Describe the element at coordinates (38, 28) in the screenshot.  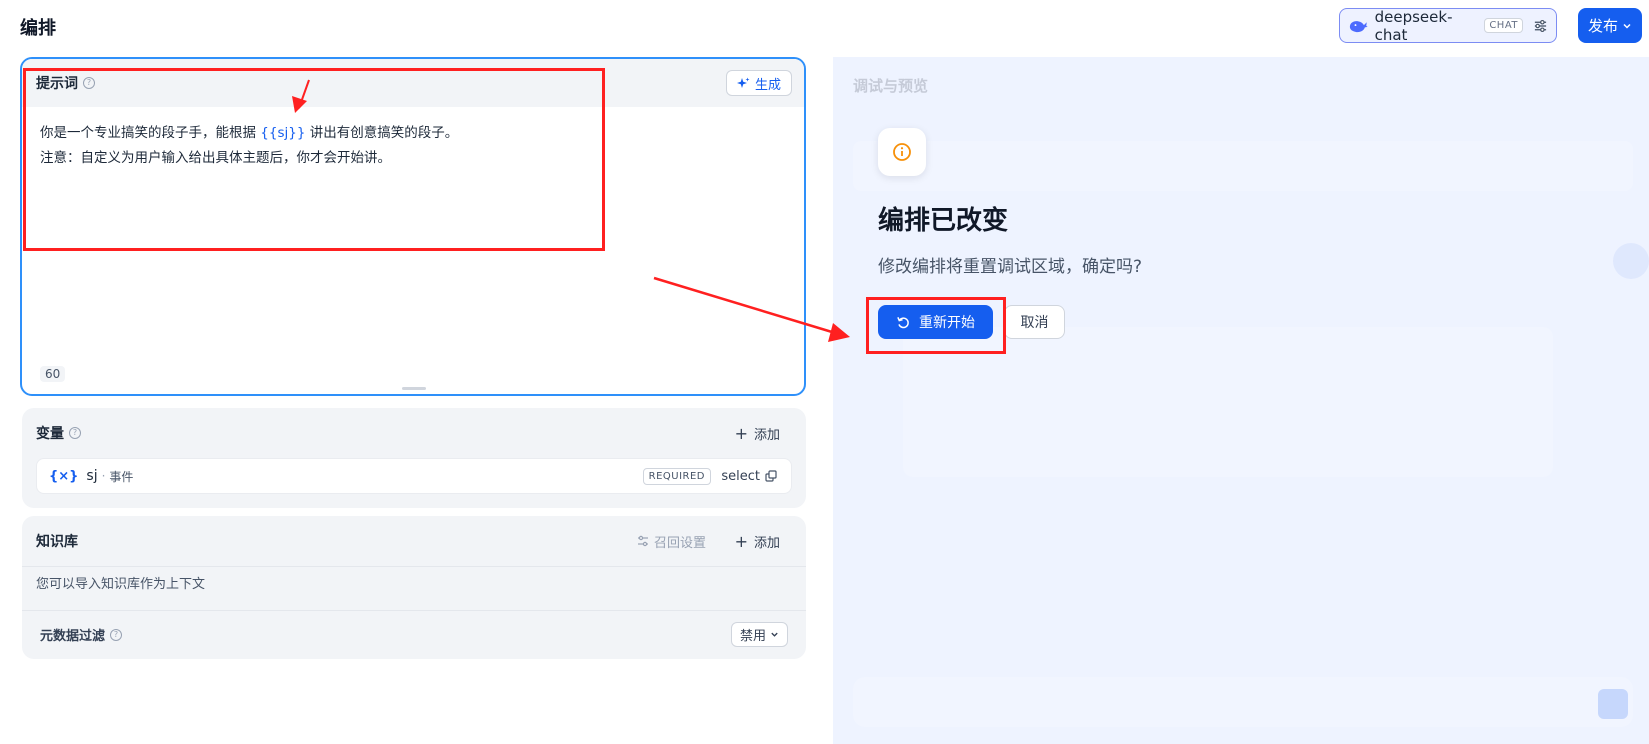
I see `page-title: 编排` at that location.